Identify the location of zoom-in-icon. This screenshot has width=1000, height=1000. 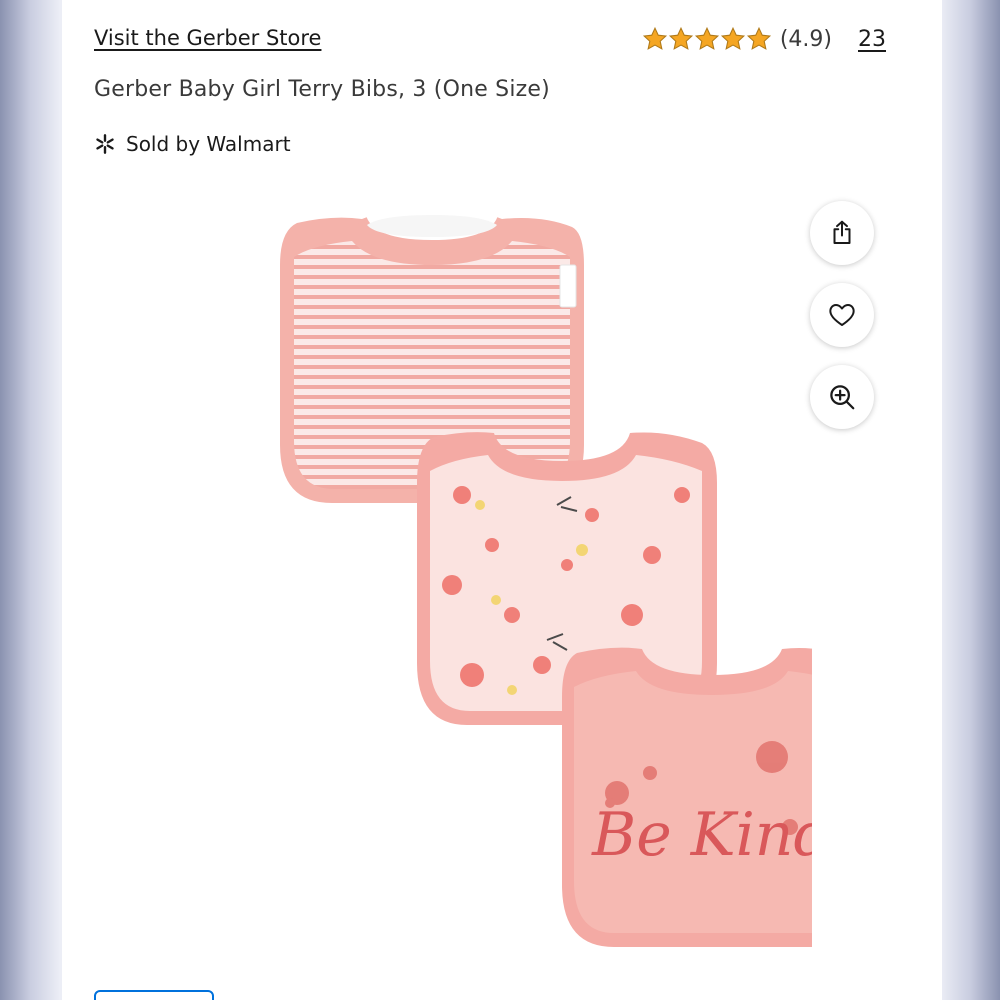
(842, 397).